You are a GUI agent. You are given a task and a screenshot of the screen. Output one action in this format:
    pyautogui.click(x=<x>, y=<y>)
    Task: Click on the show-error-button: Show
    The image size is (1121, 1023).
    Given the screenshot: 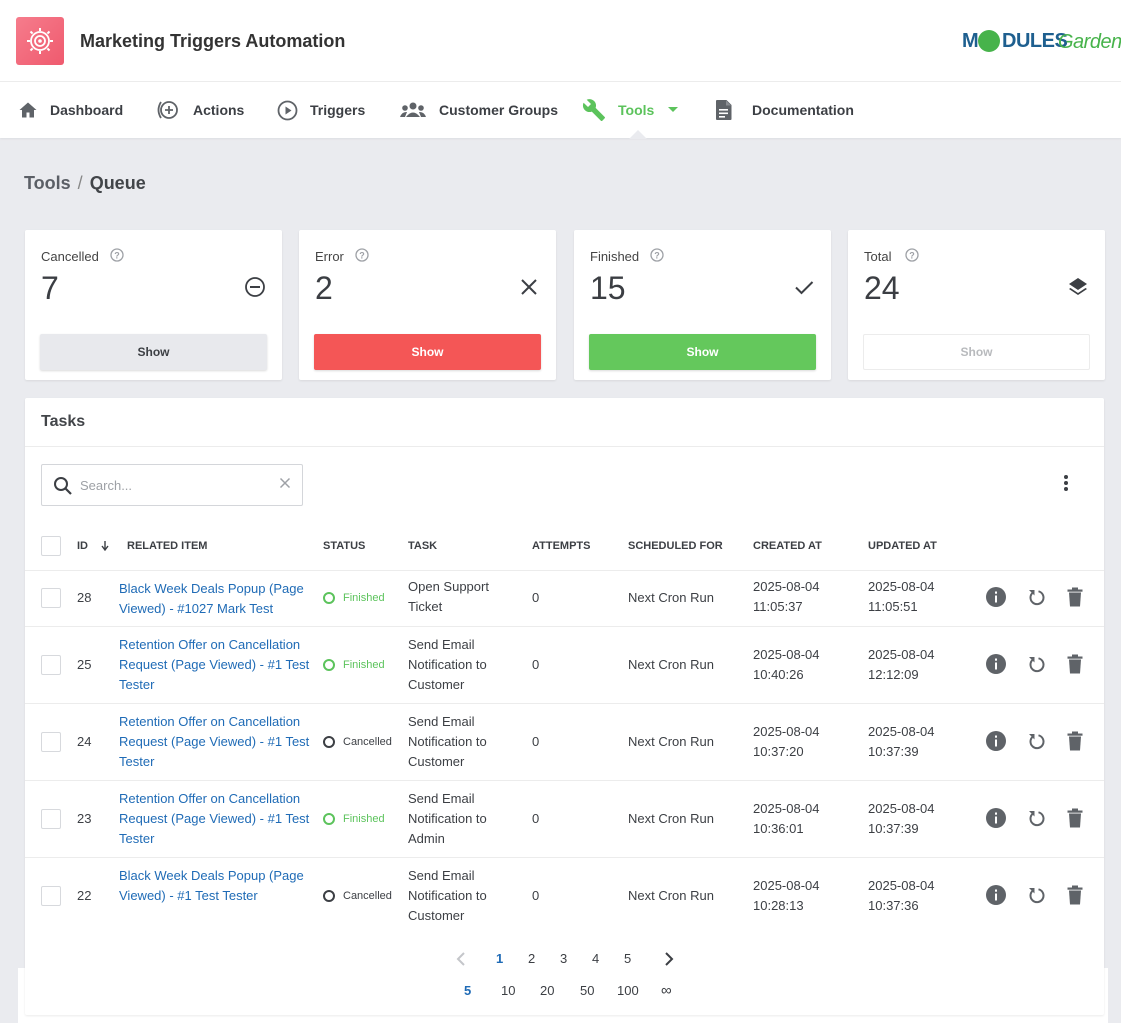 What is the action you would take?
    pyautogui.click(x=427, y=352)
    